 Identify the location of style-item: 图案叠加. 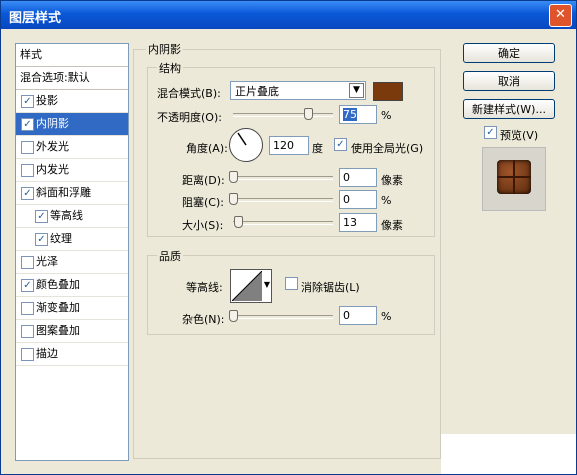
(72, 331).